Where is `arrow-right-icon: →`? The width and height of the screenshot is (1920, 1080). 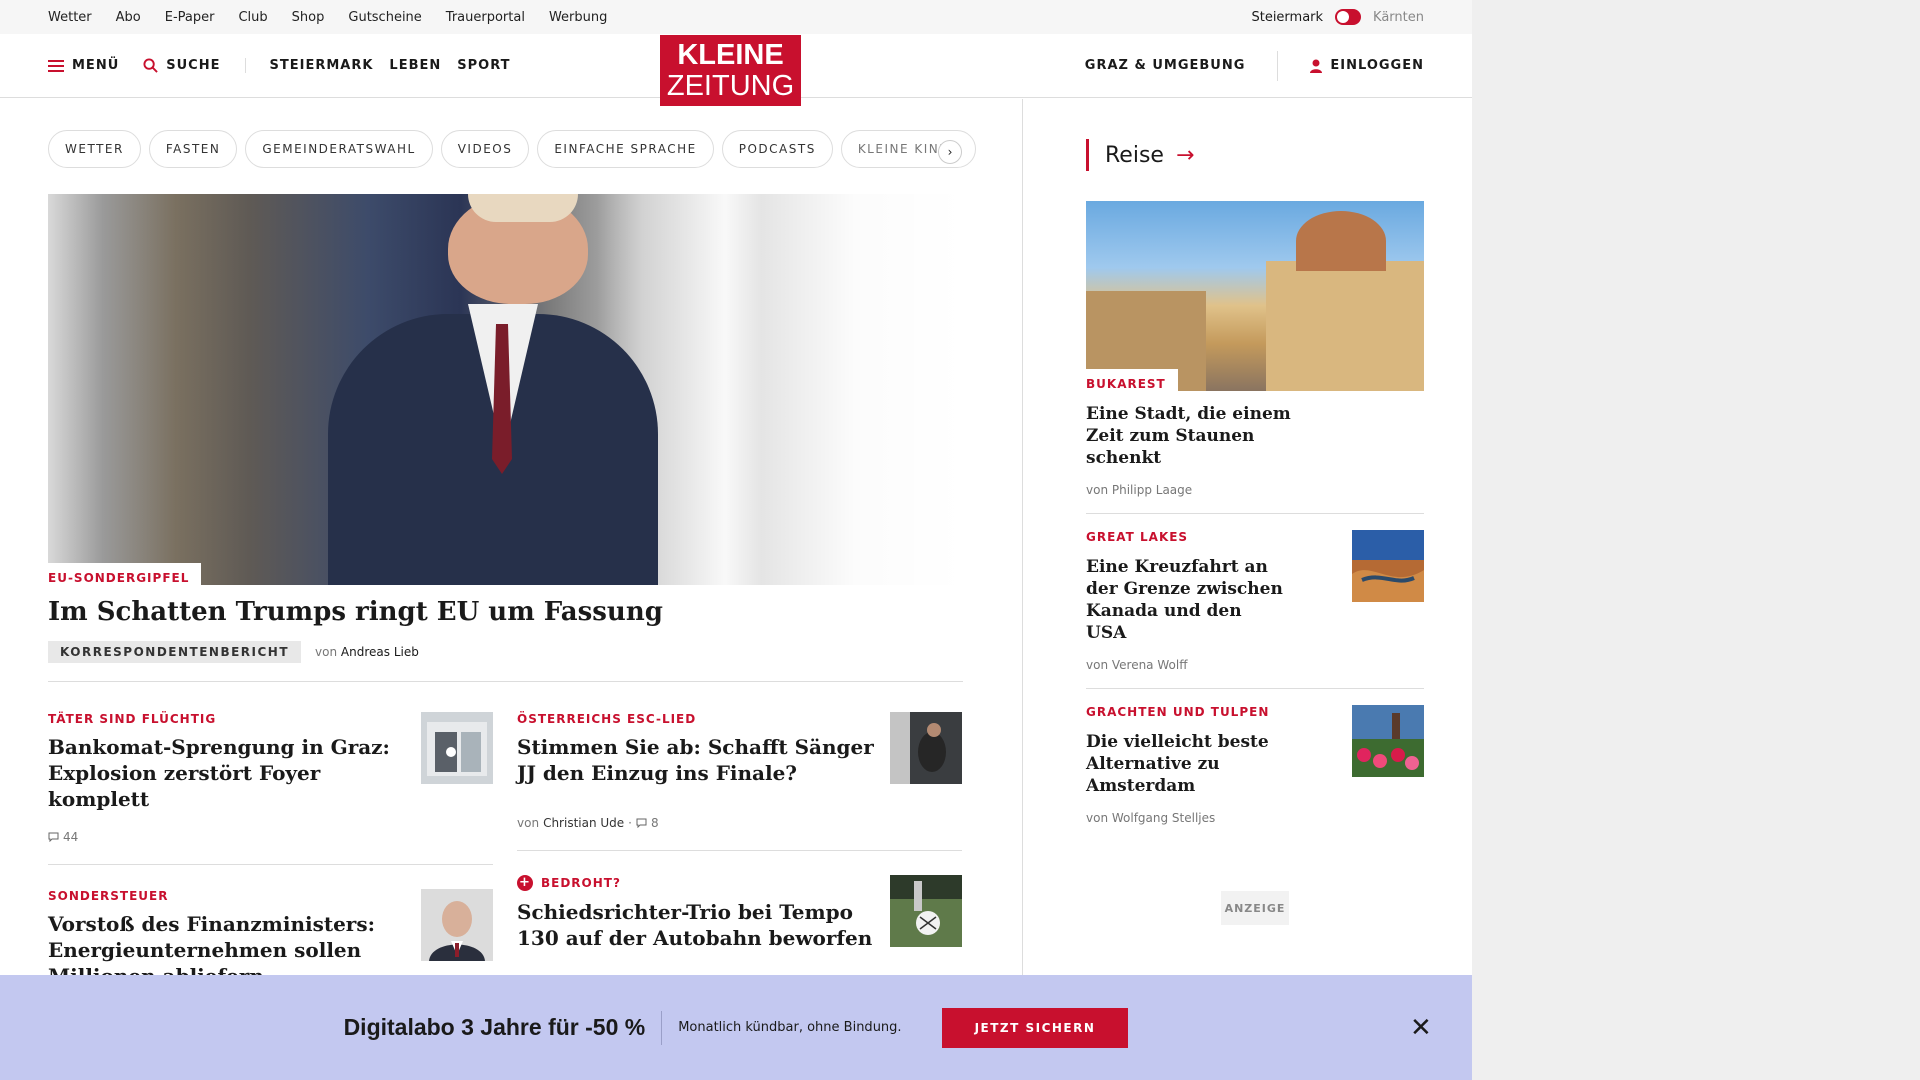 arrow-right-icon: → is located at coordinates (1185, 155).